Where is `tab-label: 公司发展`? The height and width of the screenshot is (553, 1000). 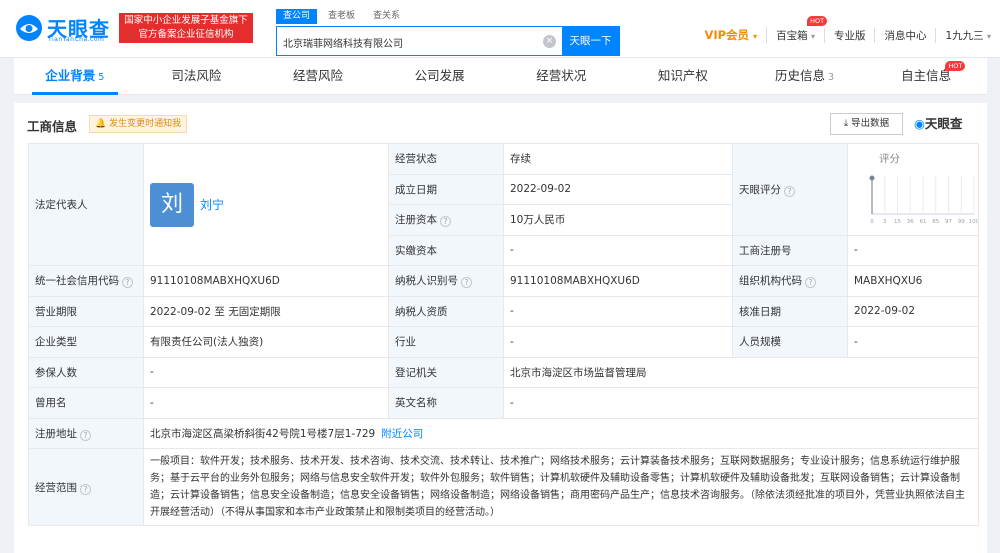 tab-label: 公司发展 is located at coordinates (440, 75).